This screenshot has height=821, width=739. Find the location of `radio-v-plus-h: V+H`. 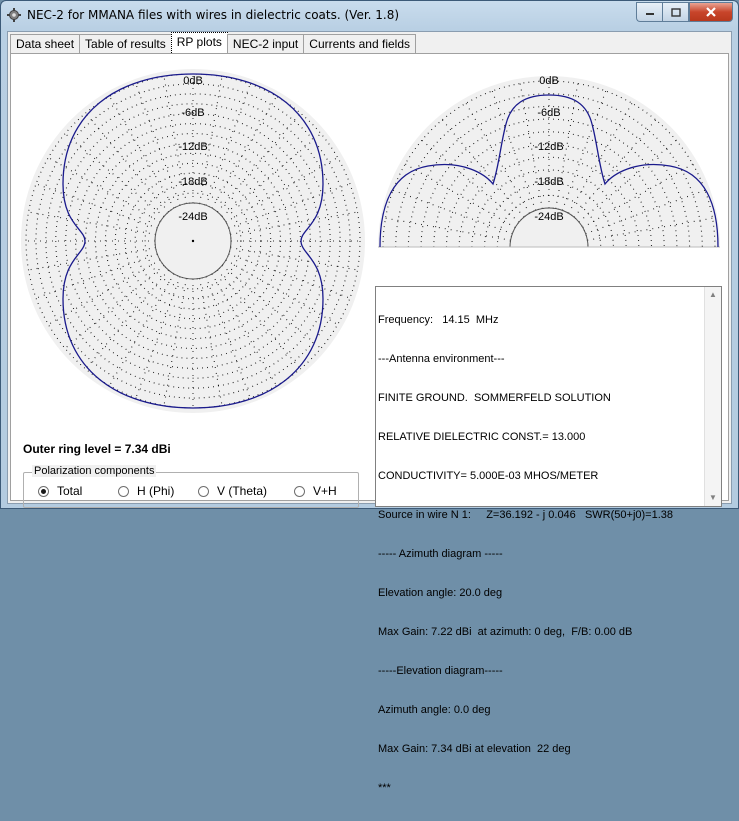

radio-v-plus-h: V+H is located at coordinates (315, 491).